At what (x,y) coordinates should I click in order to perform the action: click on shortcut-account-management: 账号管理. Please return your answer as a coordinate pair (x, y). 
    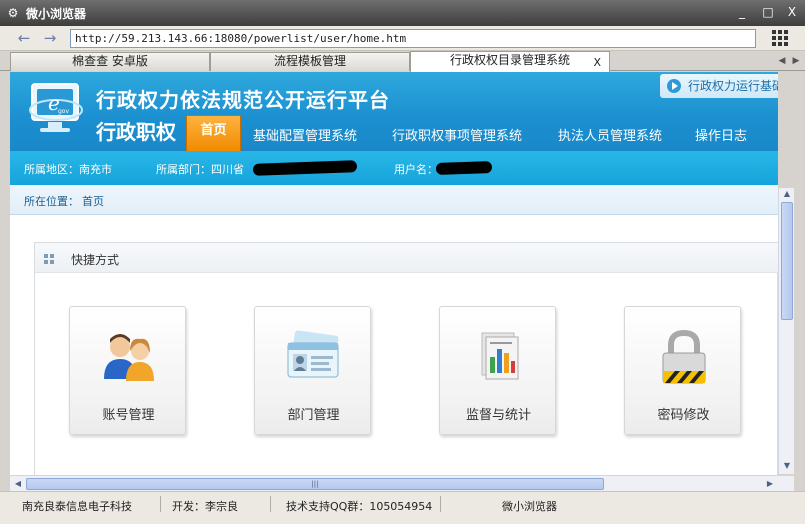
    Looking at the image, I should click on (127, 370).